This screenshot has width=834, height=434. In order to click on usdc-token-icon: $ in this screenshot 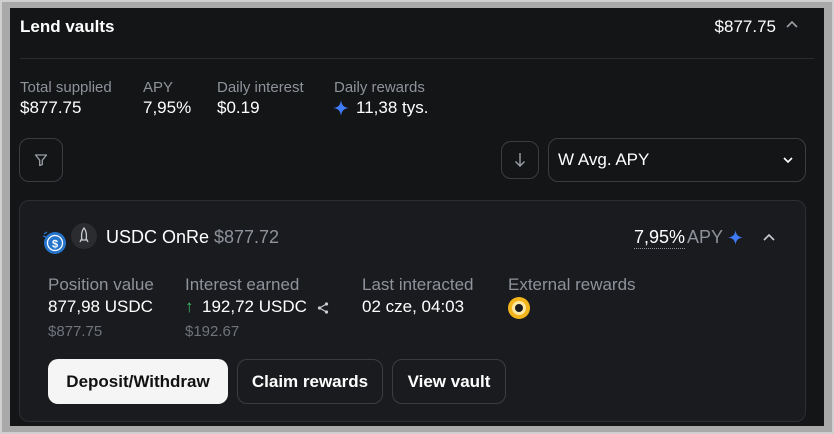, I will do `click(54, 242)`.